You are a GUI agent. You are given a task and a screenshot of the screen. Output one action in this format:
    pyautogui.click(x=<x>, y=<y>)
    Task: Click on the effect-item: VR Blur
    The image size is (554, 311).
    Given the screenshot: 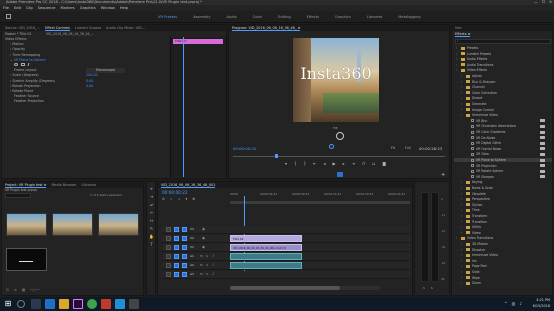 What is the action you would take?
    pyautogui.click(x=503, y=121)
    